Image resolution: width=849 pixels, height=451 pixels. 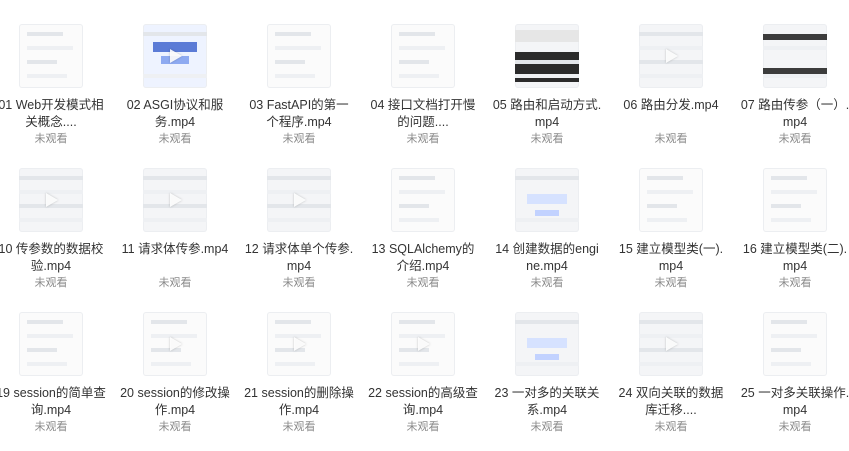 What do you see at coordinates (794, 114) in the screenshot?
I see `video-title: 07 路由传参（一）.mp4` at bounding box center [794, 114].